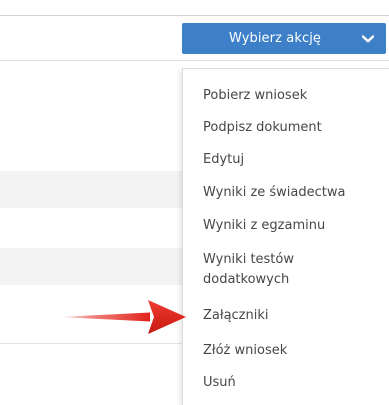 Image resolution: width=389 pixels, height=405 pixels. I want to click on table-row-divider, so click(91, 343).